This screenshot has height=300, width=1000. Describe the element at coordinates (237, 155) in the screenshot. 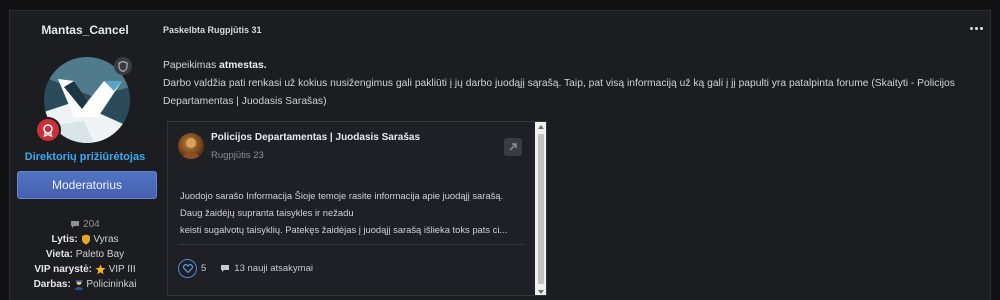

I see `embed-date: Rugpjūtis 23` at that location.